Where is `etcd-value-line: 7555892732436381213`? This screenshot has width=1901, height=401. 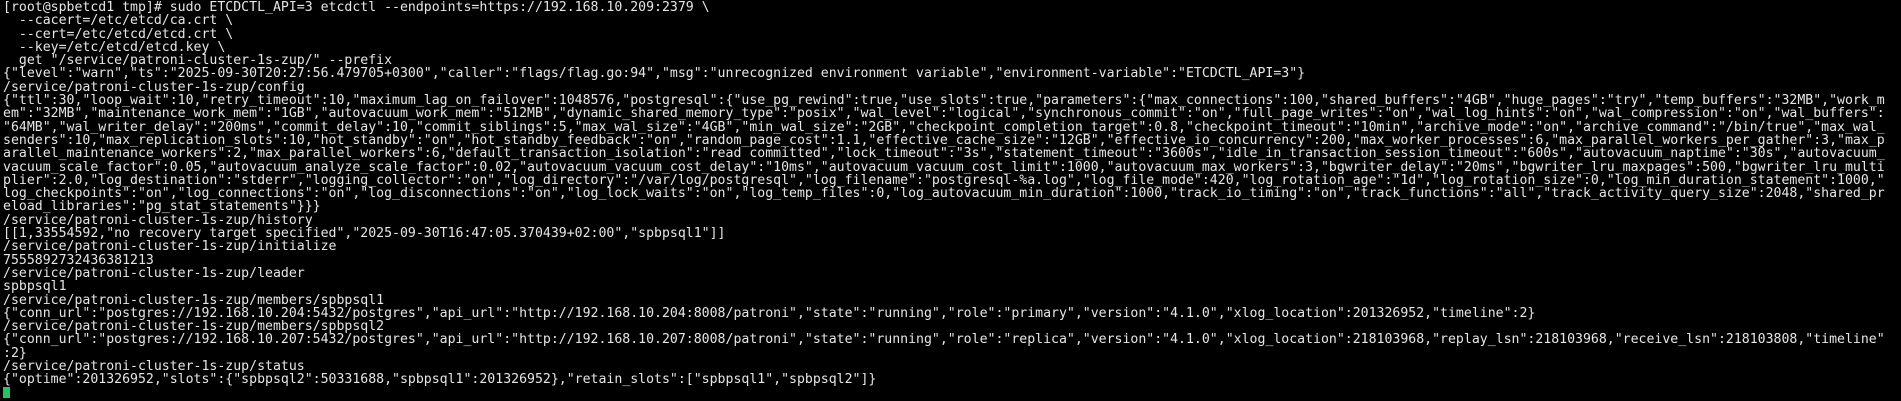 etcd-value-line: 7555892732436381213 is located at coordinates (78, 260).